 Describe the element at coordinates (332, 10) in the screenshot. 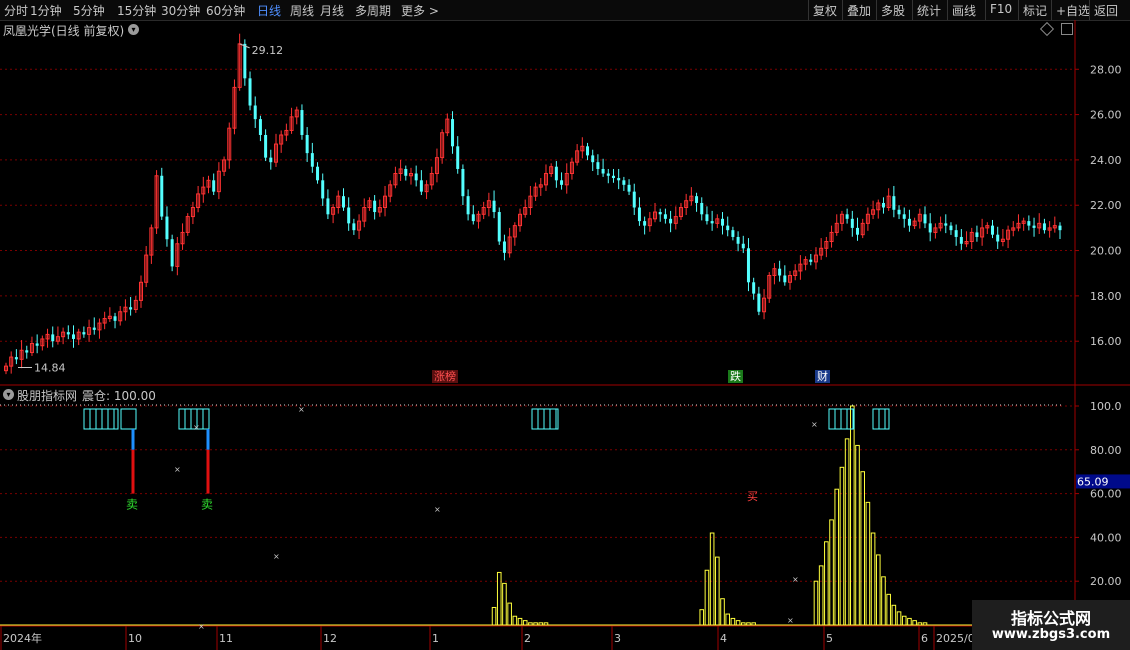

I see `toolbar-period-8: 月线` at that location.